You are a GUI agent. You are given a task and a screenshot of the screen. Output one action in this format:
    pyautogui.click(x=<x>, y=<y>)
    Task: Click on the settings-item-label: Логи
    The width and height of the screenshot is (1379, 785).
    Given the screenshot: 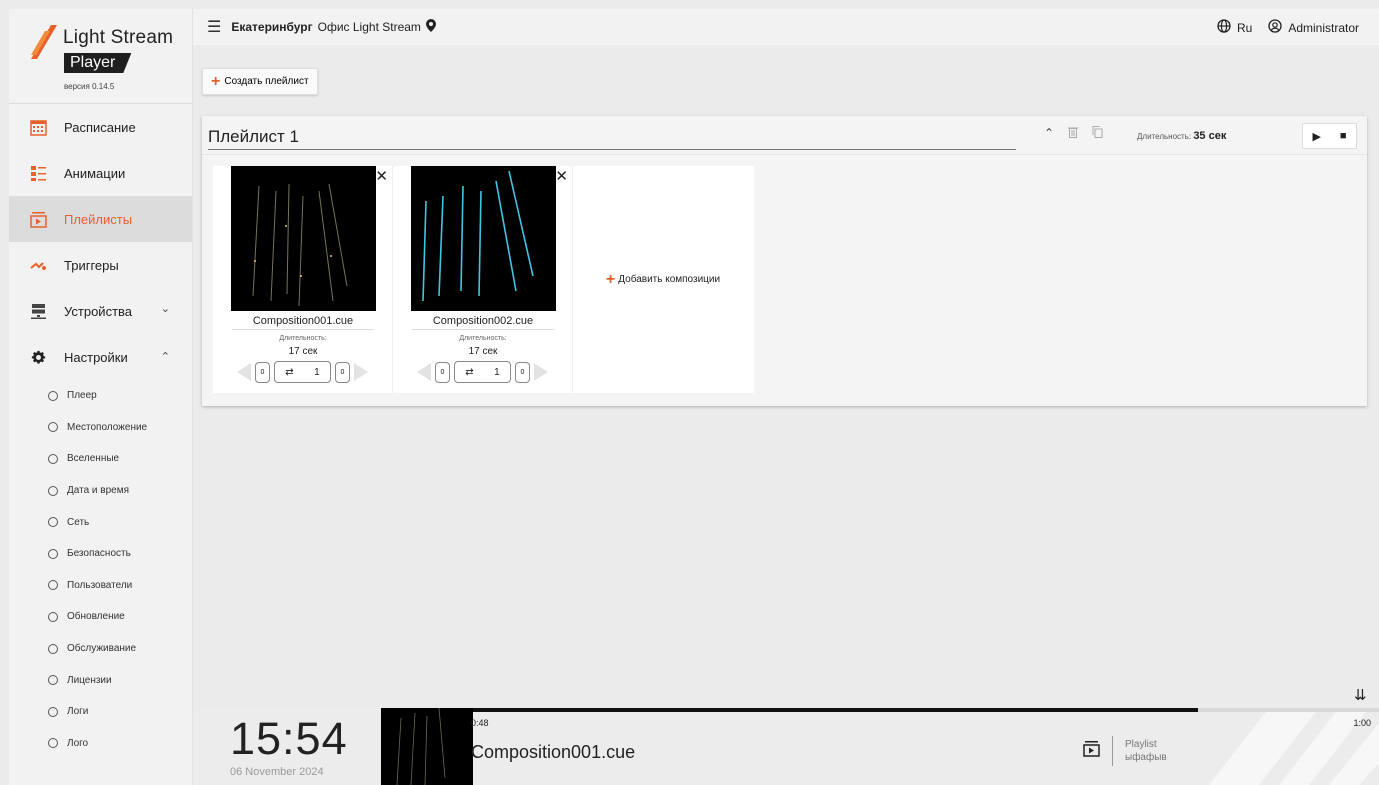 What is the action you would take?
    pyautogui.click(x=78, y=712)
    